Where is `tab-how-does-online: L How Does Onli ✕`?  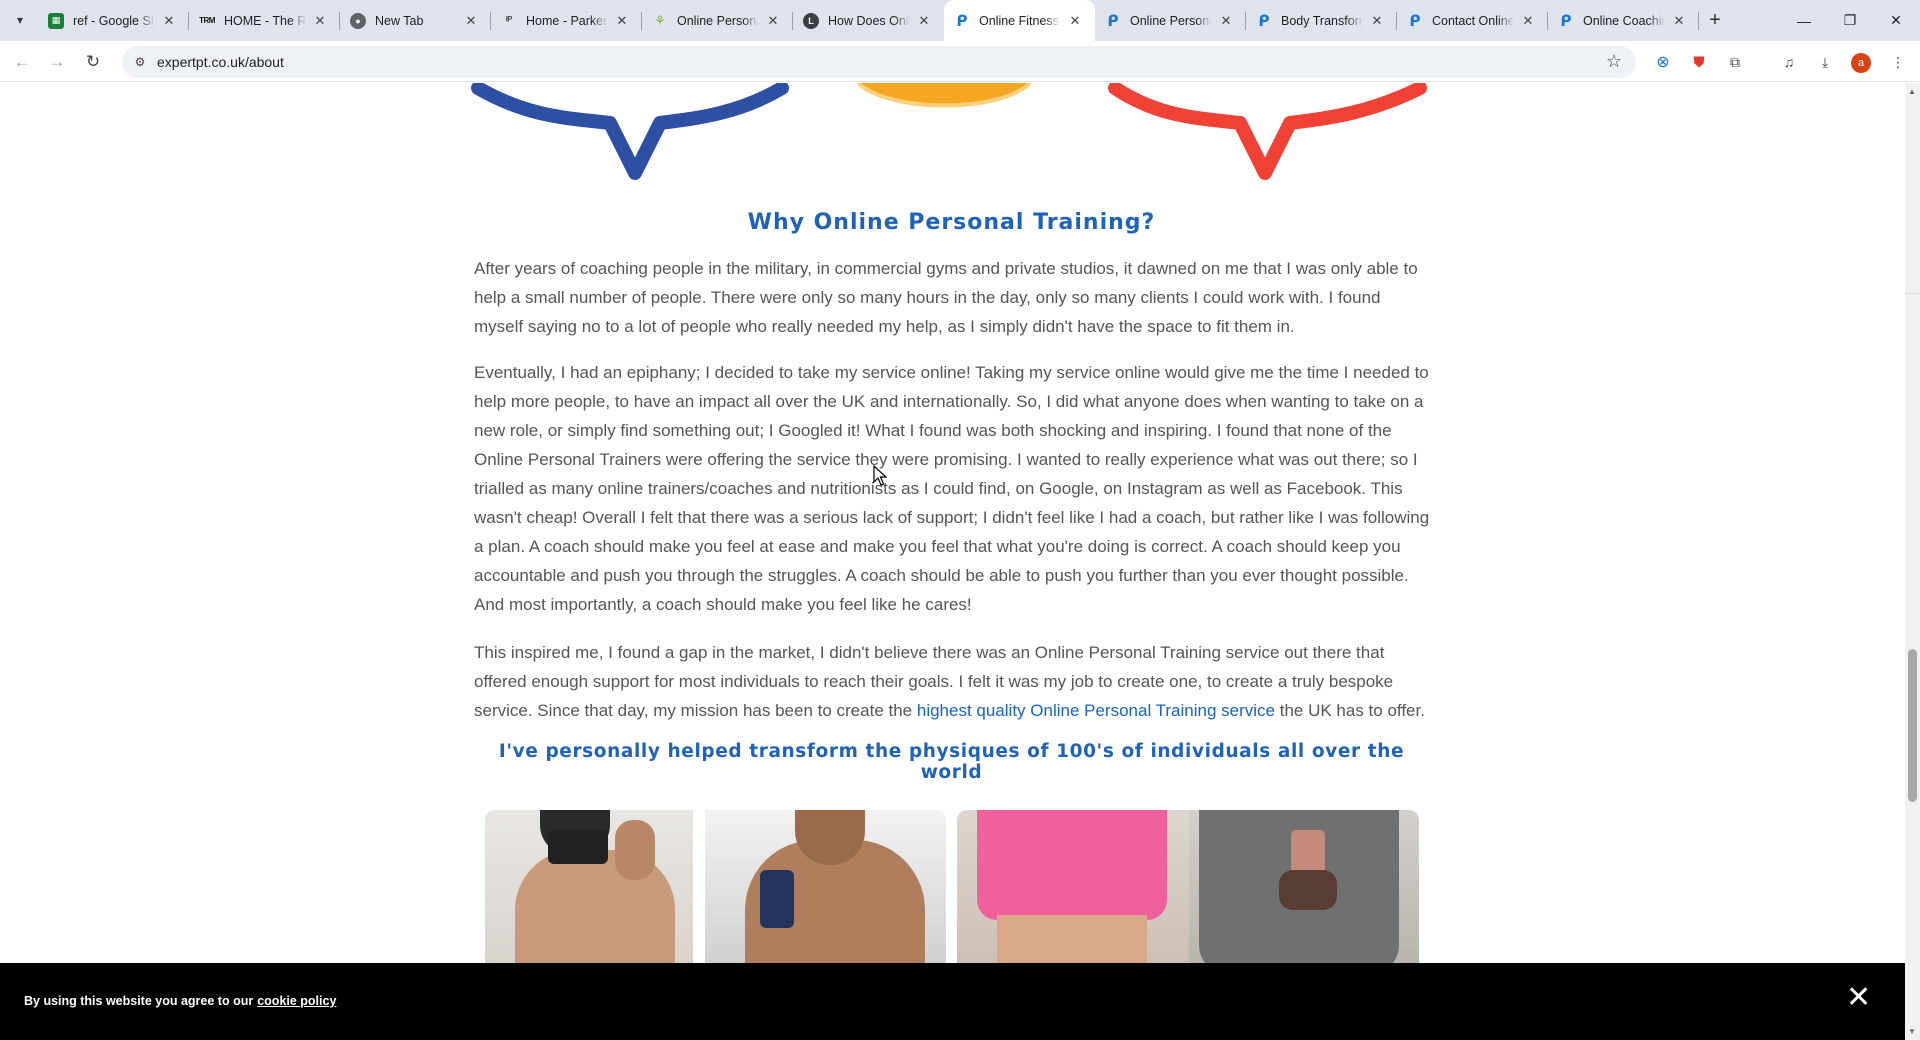
tab-how-does-online: L How Does Onli ✕ is located at coordinates (868, 20).